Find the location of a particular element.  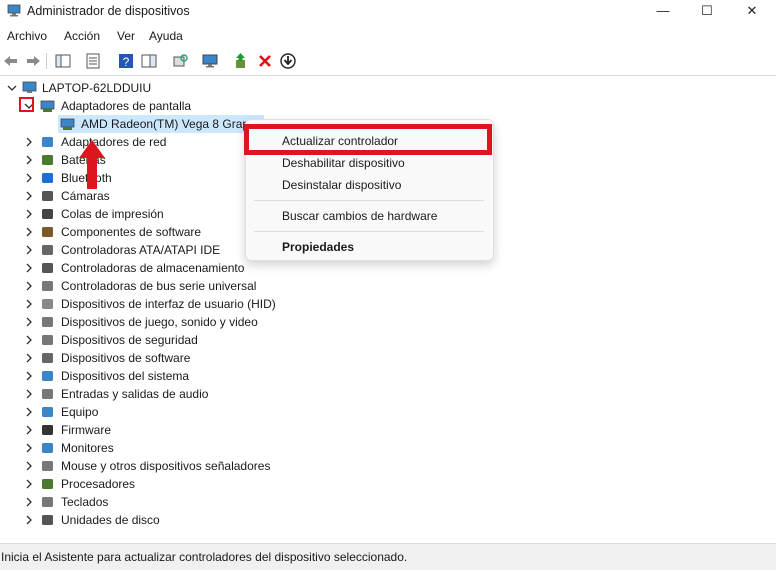

uninstall-icon is located at coordinates (265, 61).